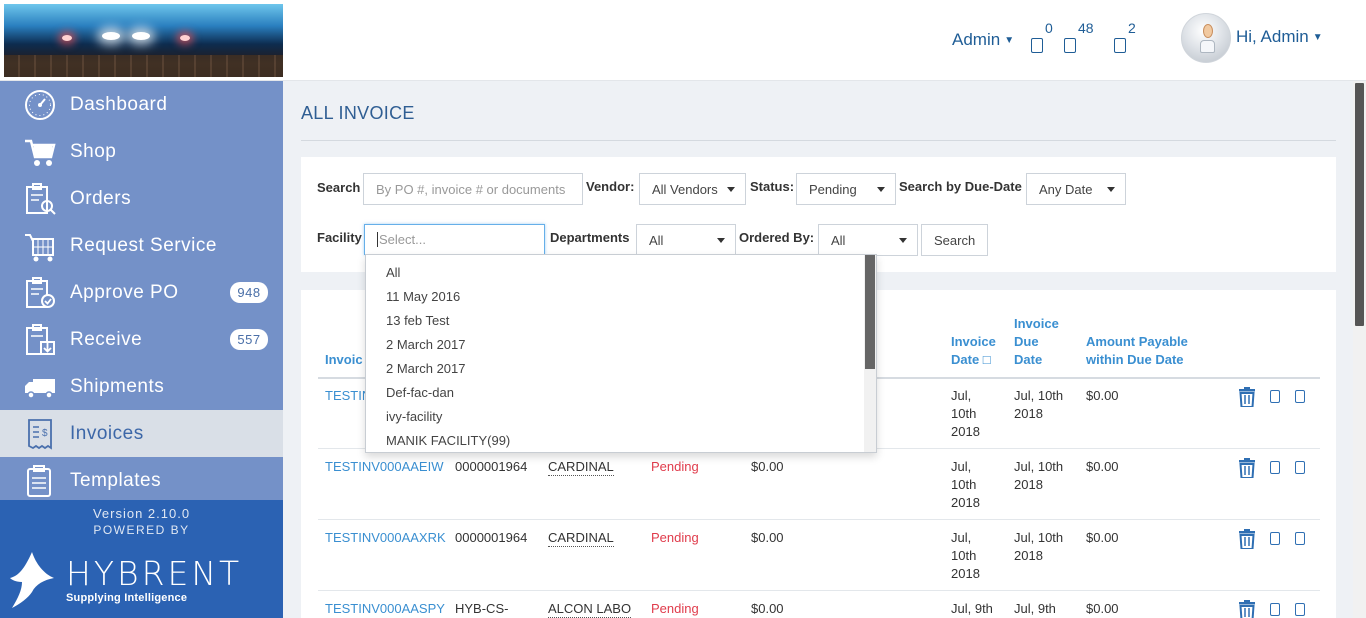 This screenshot has width=1366, height=618. I want to click on due-date-select: Any Date, so click(1076, 189).